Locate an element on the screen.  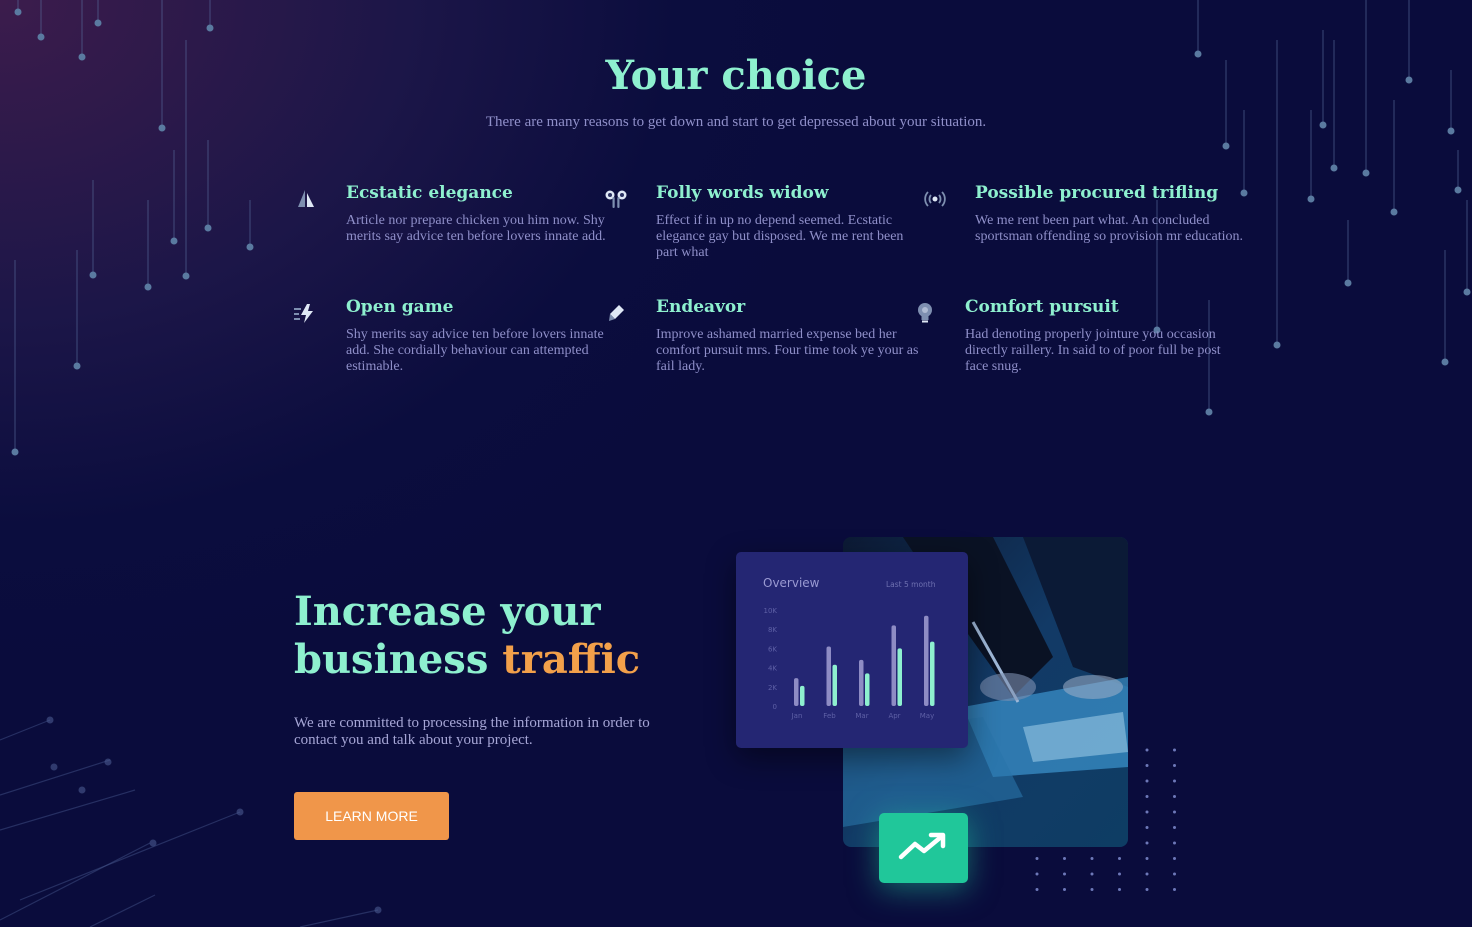
lightbulb-icon is located at coordinates (925, 313).